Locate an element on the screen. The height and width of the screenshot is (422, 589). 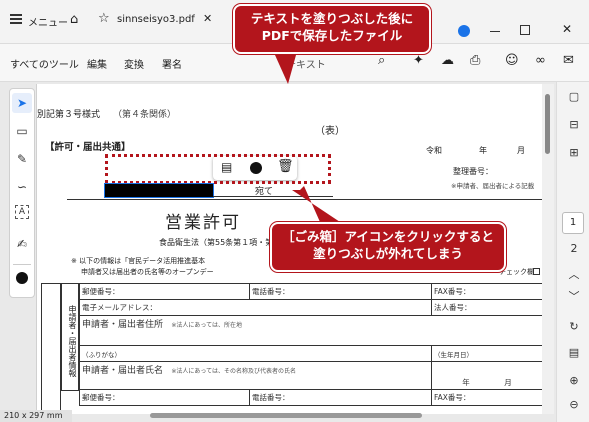
callout-bottom-line-1: ［ごみ箱］アイコンをクリックすると is located at coordinates (388, 236).